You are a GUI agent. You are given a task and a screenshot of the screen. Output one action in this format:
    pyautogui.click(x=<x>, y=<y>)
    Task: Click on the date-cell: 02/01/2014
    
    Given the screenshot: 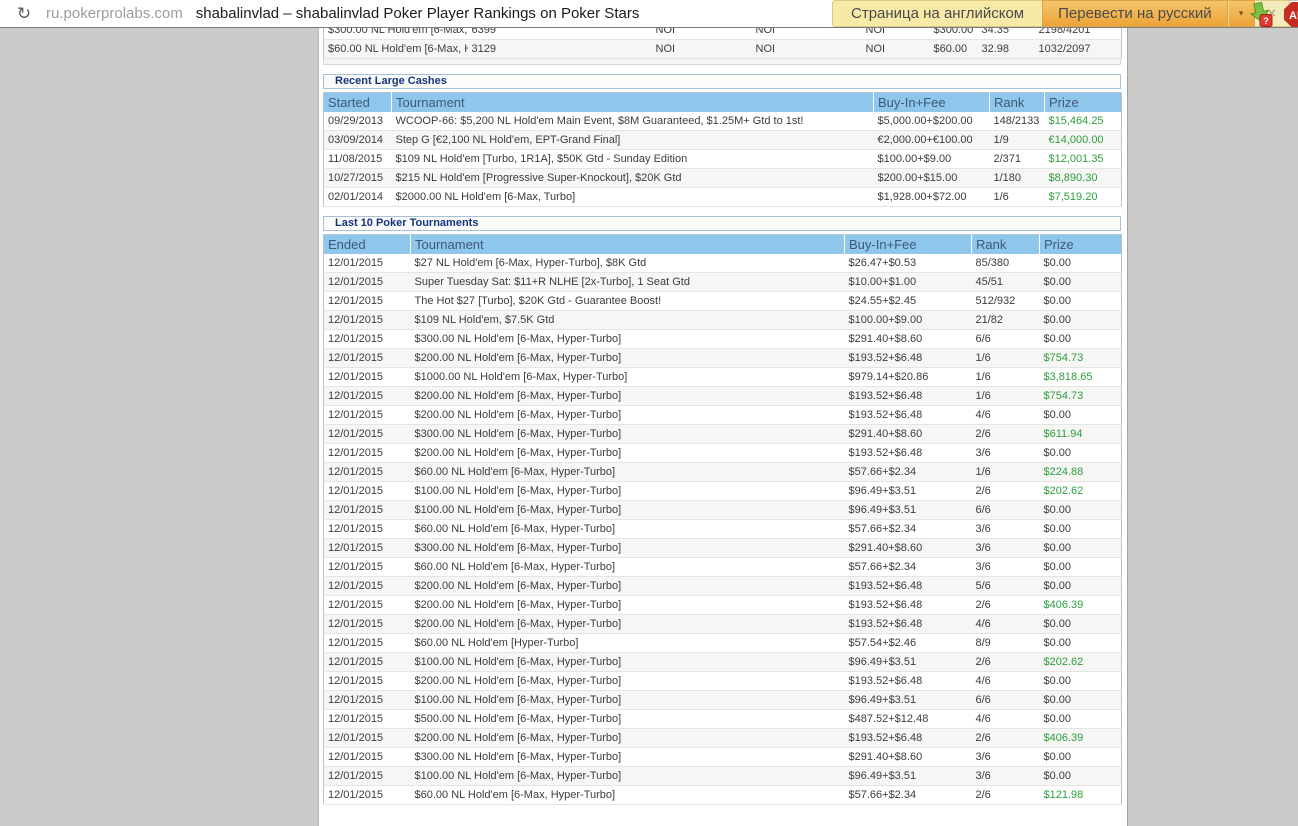 What is the action you would take?
    pyautogui.click(x=357, y=197)
    